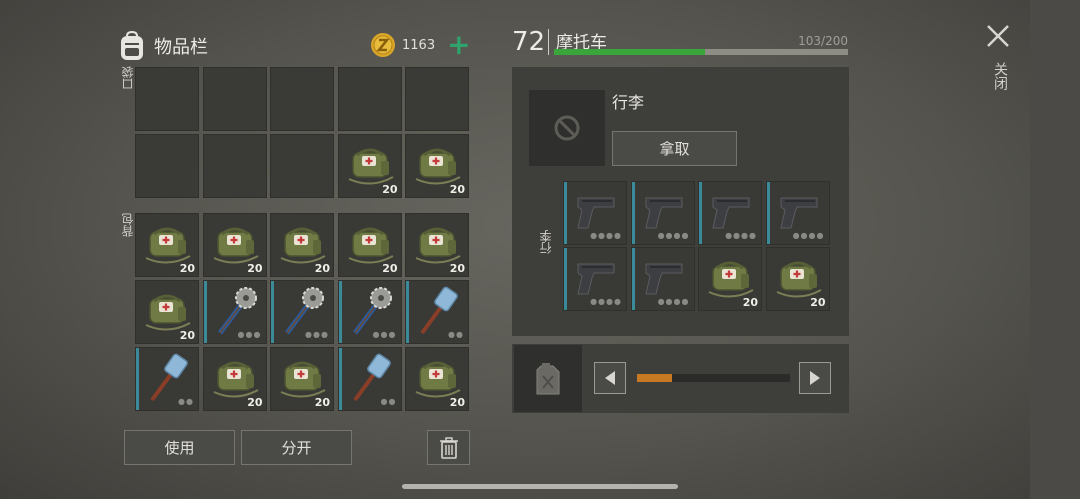  Describe the element at coordinates (674, 148) in the screenshot. I see `take-button: 拿取` at that location.